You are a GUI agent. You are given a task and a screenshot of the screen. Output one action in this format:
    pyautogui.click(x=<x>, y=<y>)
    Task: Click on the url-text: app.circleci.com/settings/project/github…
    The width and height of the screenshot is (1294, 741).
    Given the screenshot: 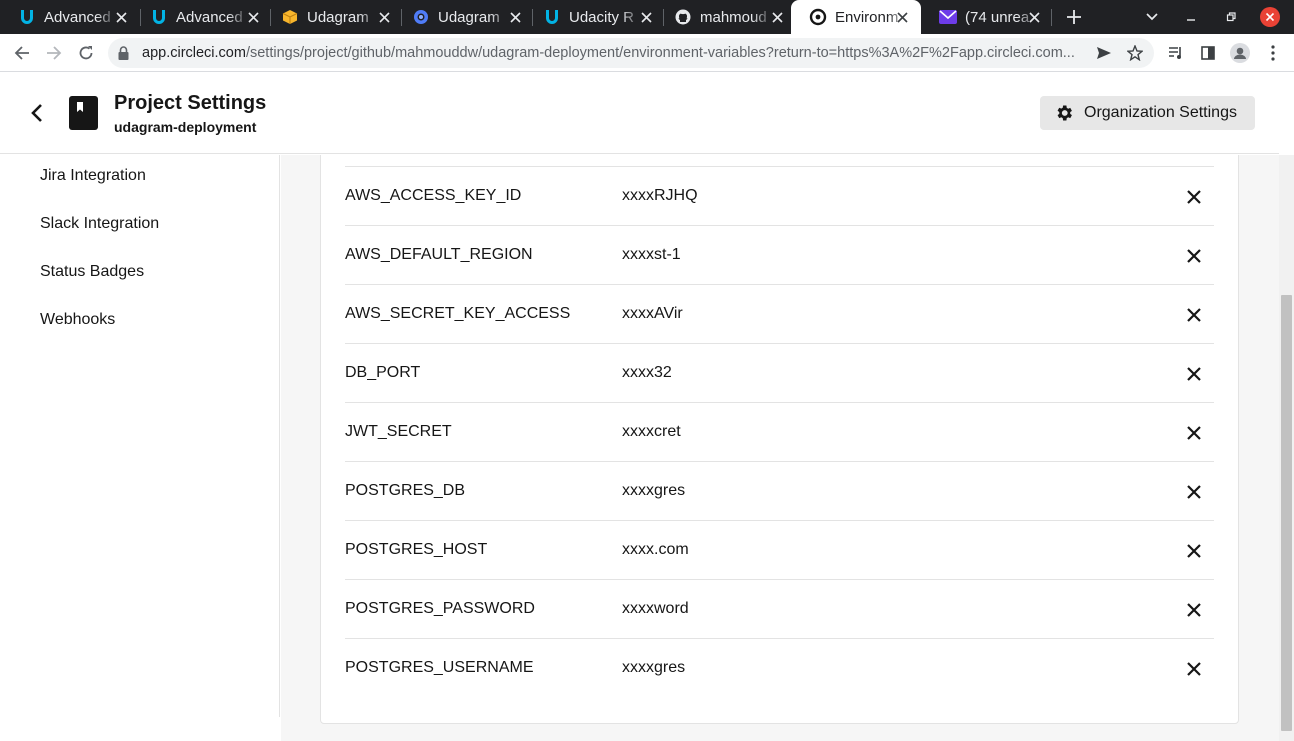 What is the action you would take?
    pyautogui.click(x=614, y=53)
    